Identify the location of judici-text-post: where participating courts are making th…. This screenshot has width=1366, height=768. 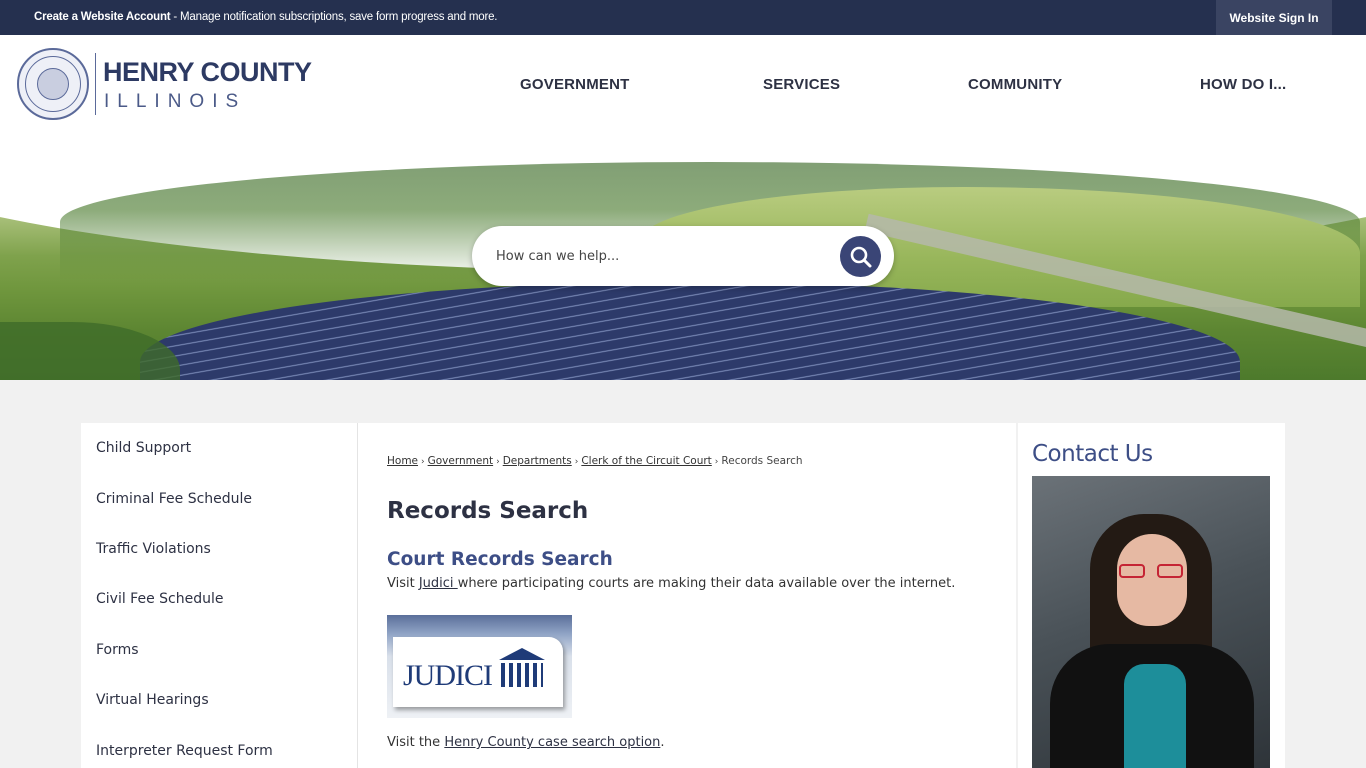
(706, 583).